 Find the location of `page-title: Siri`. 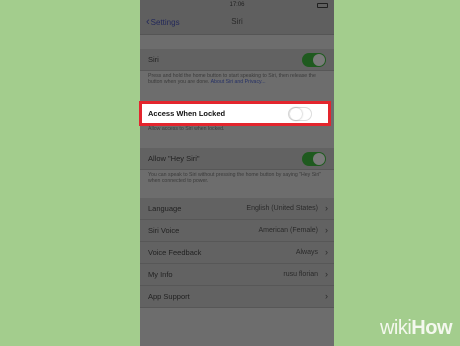

page-title: Siri is located at coordinates (237, 21).